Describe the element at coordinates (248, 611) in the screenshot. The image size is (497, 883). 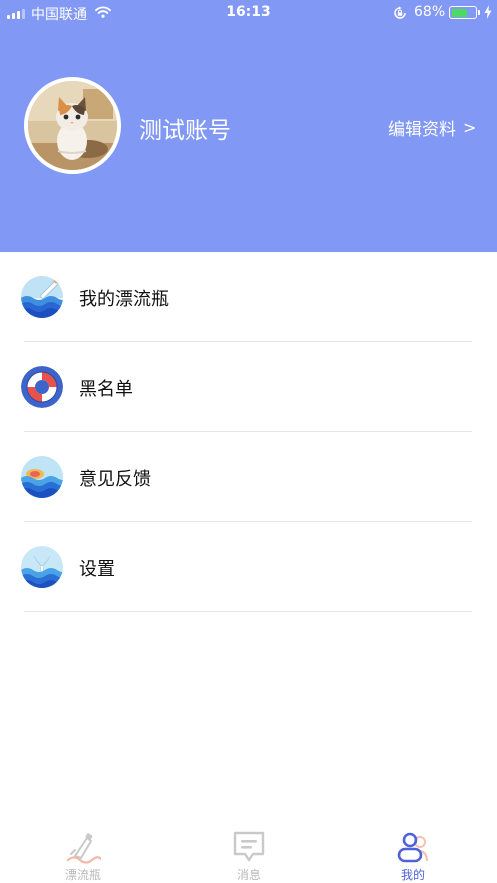
I see `divider` at that location.